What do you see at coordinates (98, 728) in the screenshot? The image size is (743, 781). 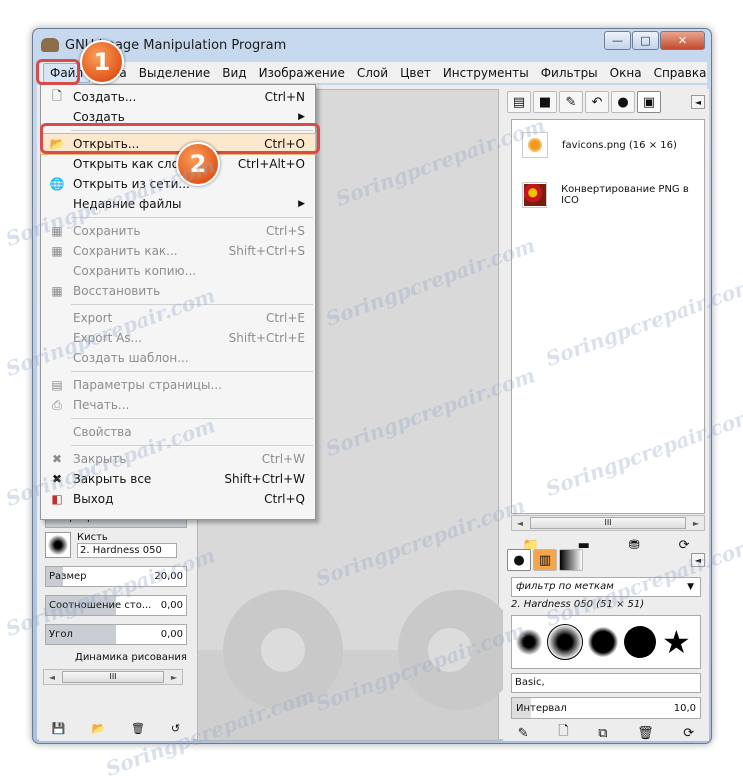 I see `restore-options-icon: 📂` at bounding box center [98, 728].